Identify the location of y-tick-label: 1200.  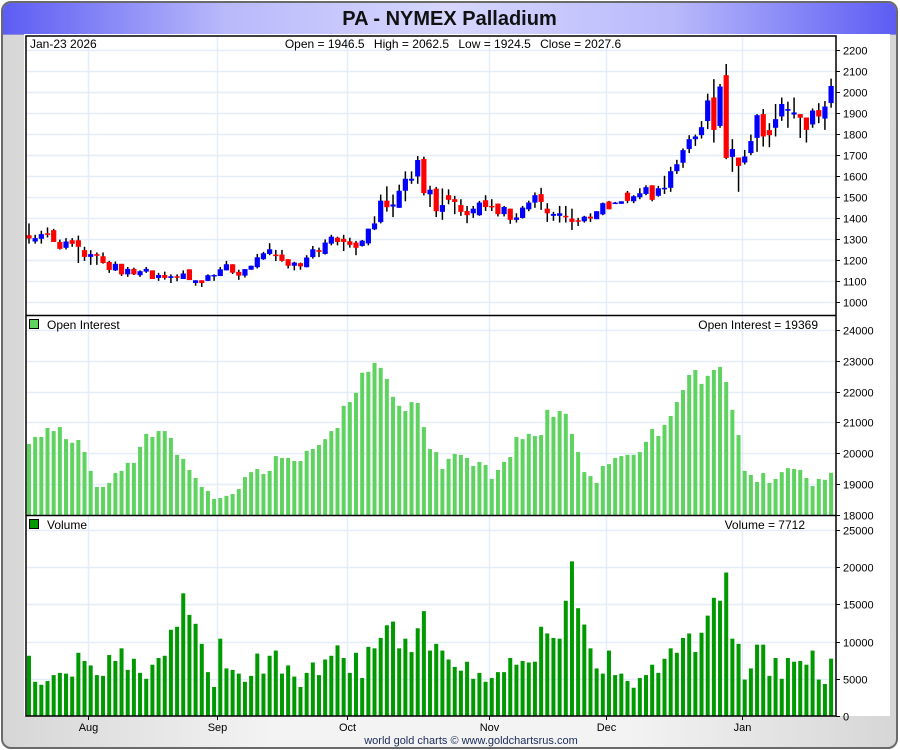
(855, 262).